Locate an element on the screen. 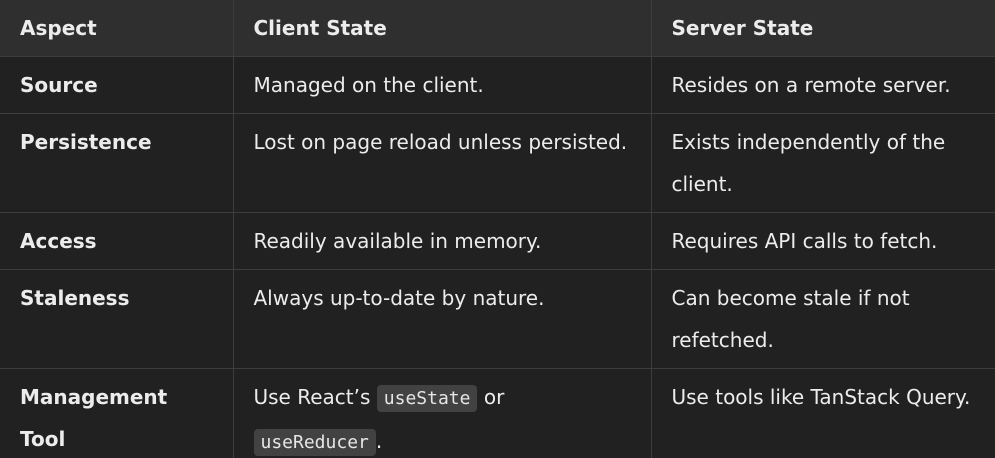 The height and width of the screenshot is (458, 995). row-client-cell: Use React’s useState or useReducer. is located at coordinates (442, 413).